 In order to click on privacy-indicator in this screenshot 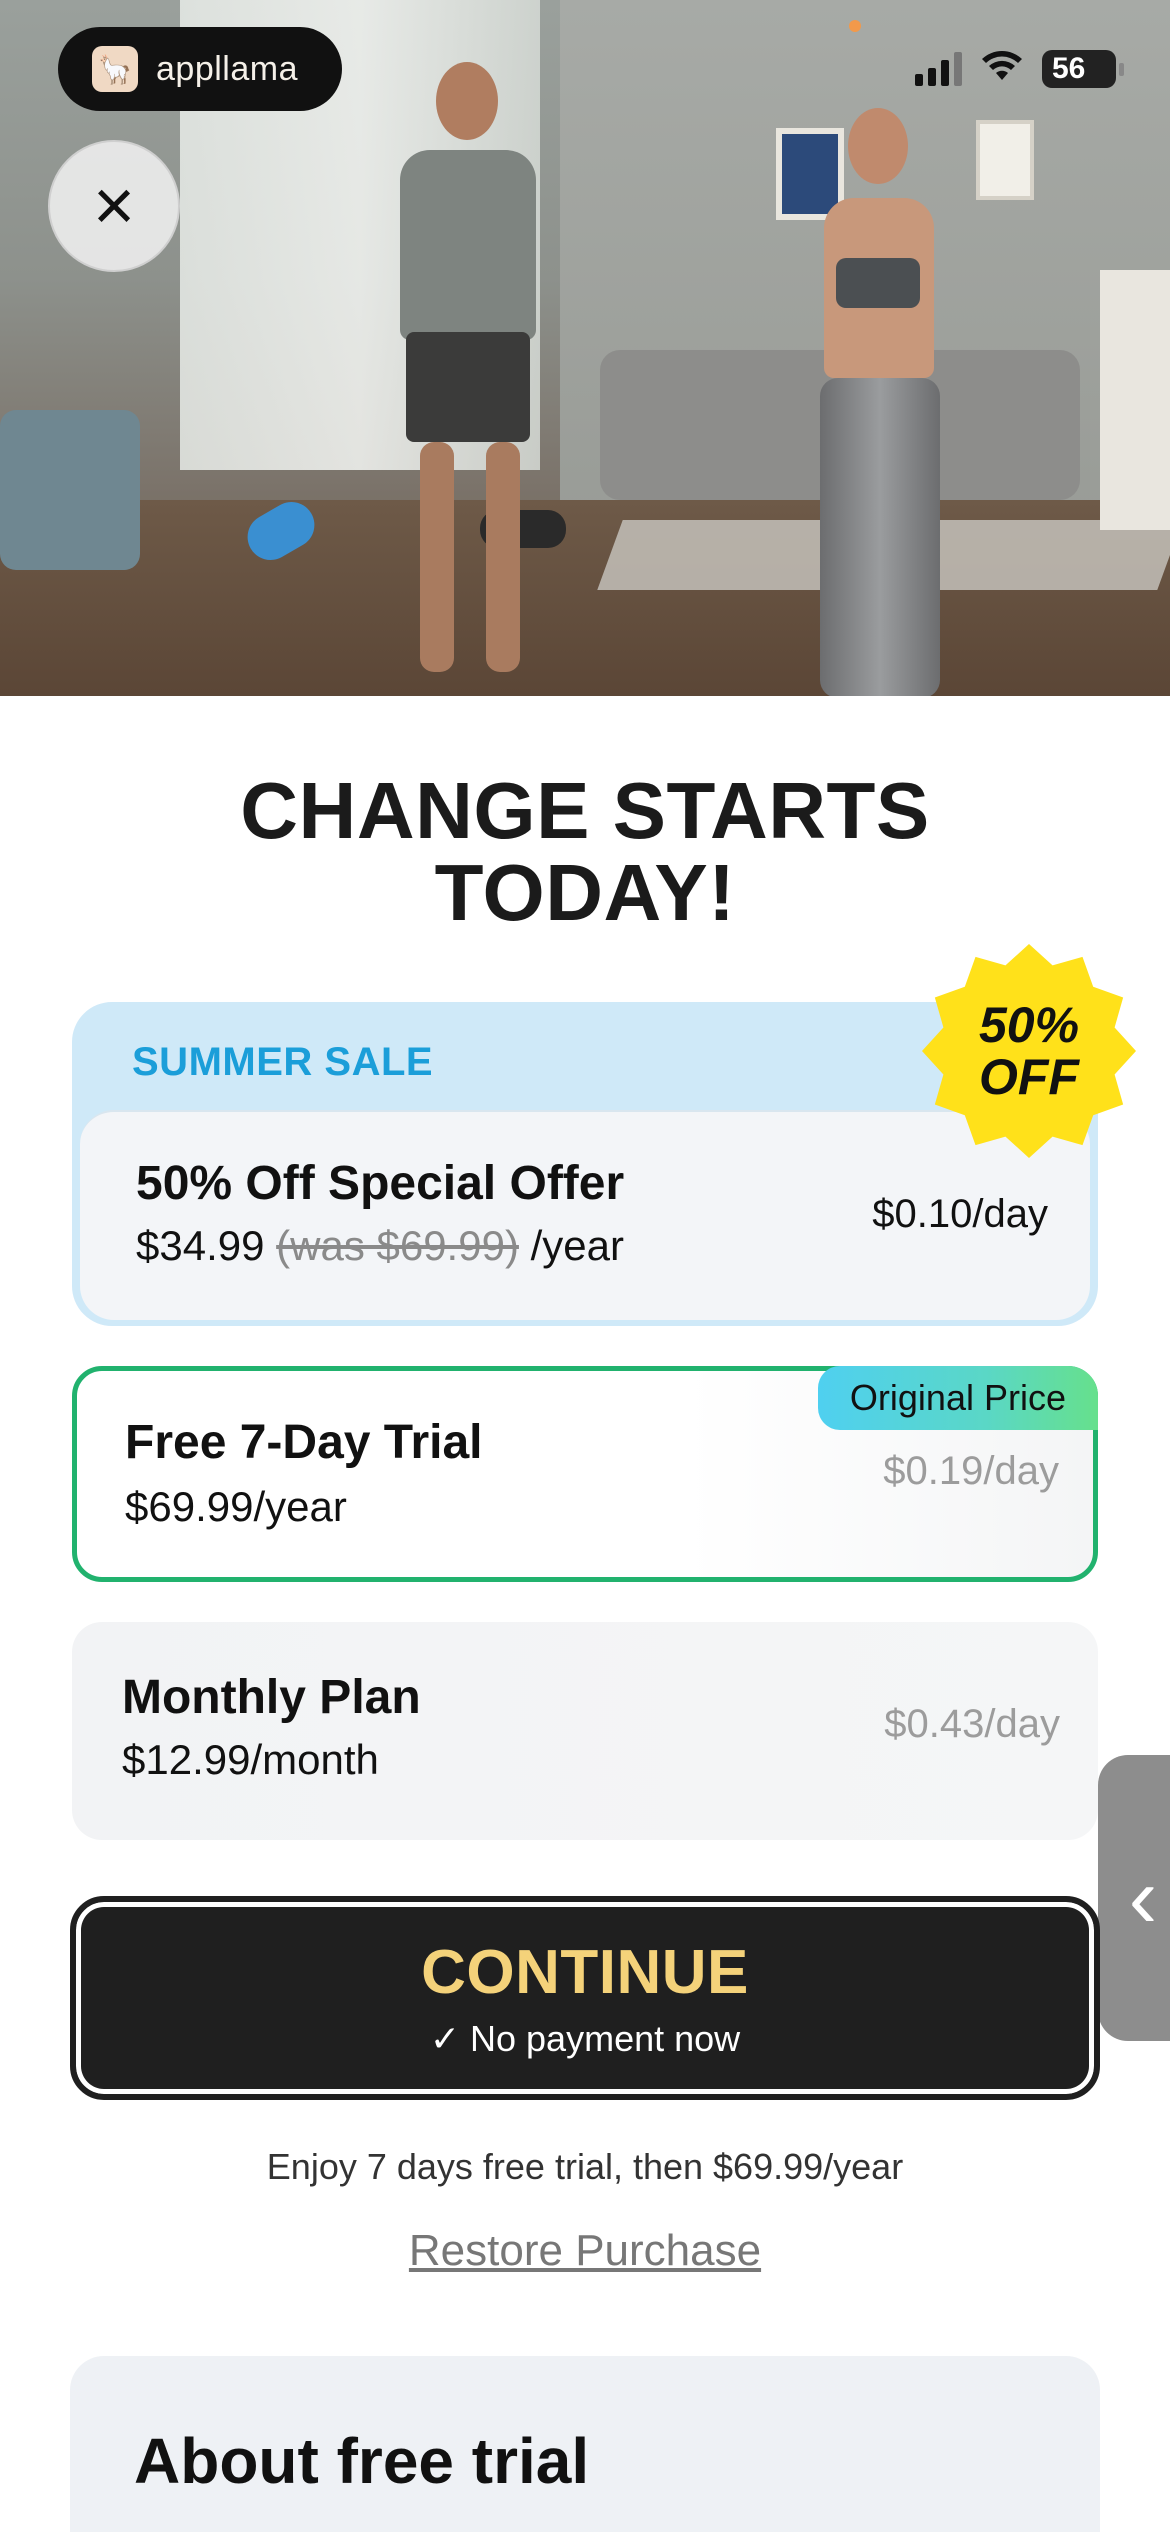, I will do `click(855, 26)`.